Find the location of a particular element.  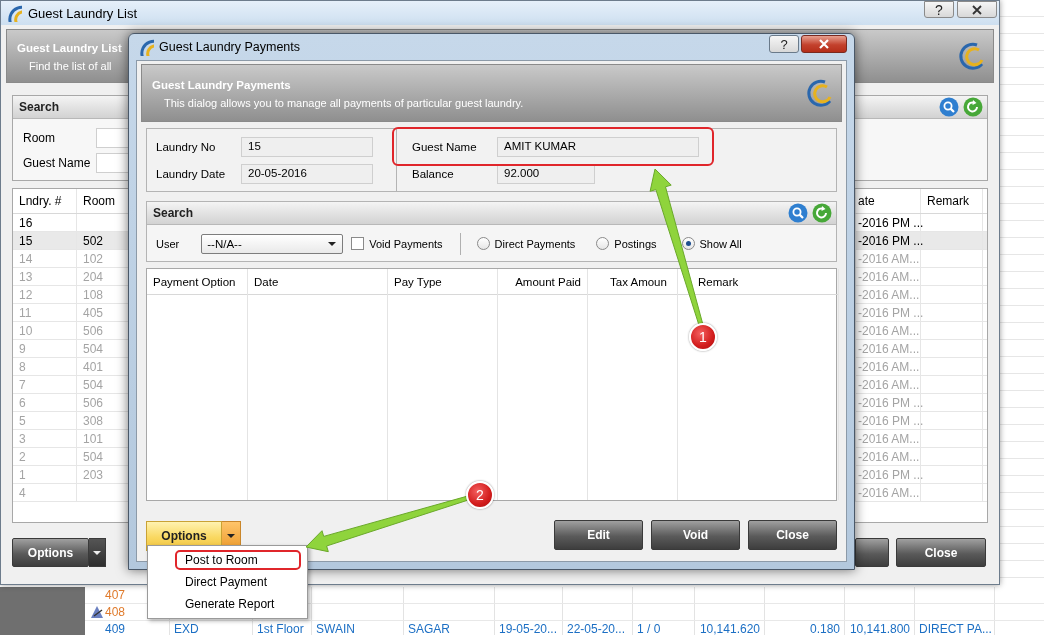

column-header: ate is located at coordinates (866, 201).